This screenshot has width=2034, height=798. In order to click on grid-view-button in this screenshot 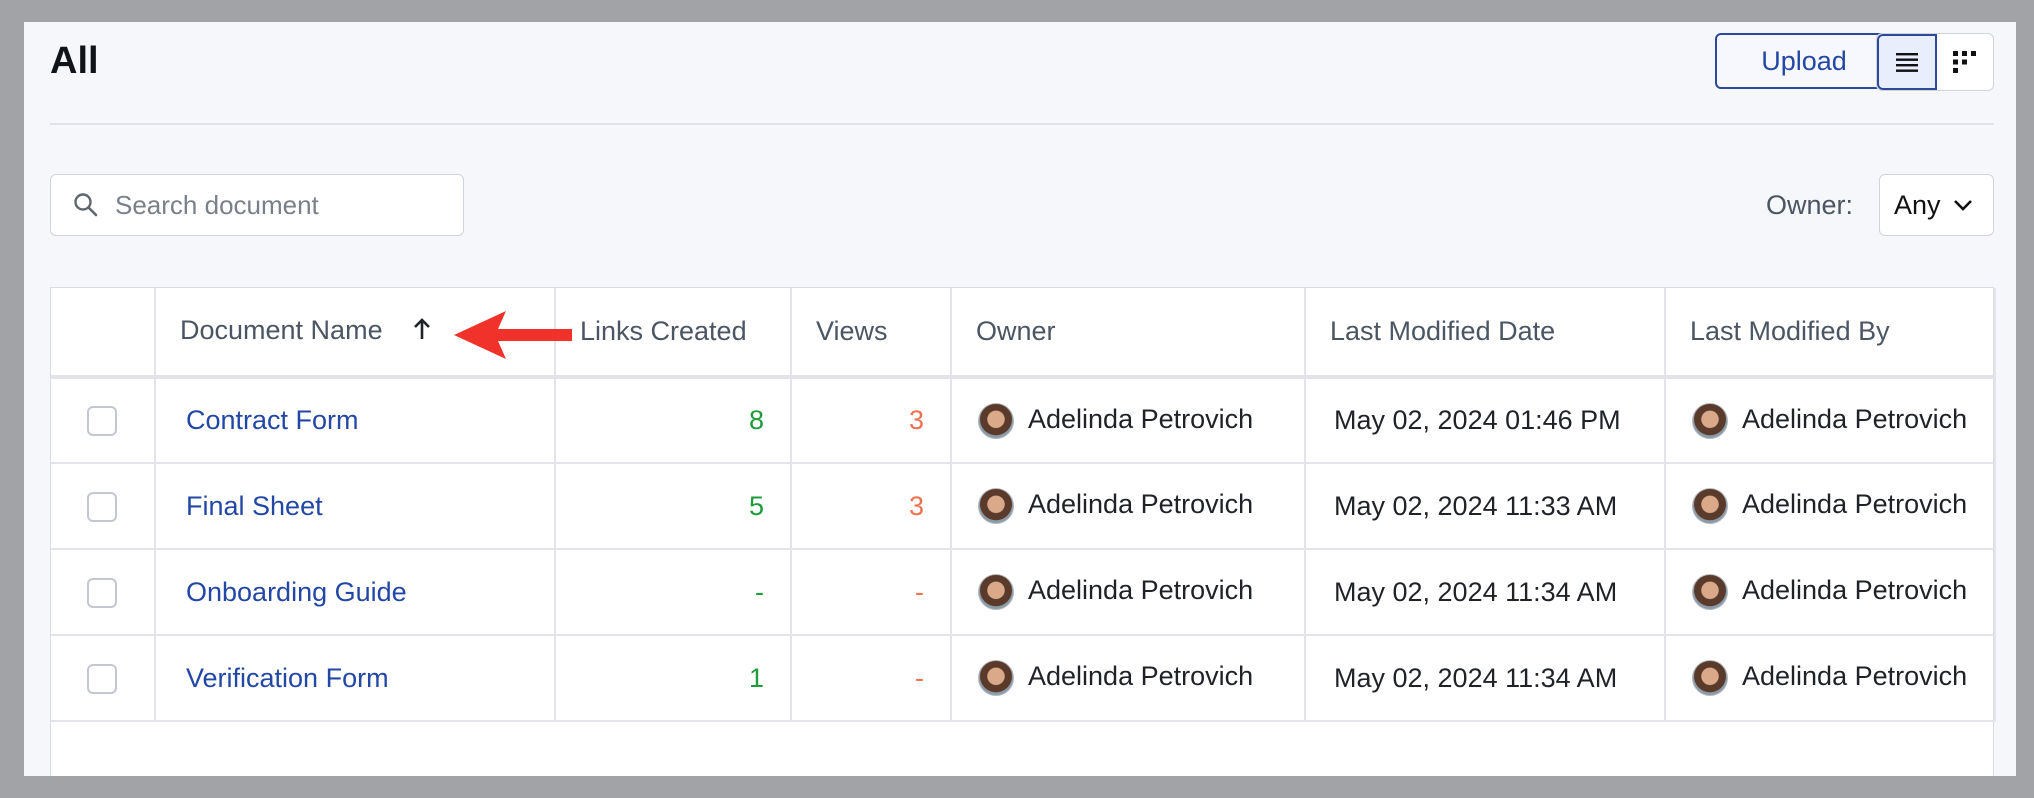, I will do `click(1965, 62)`.